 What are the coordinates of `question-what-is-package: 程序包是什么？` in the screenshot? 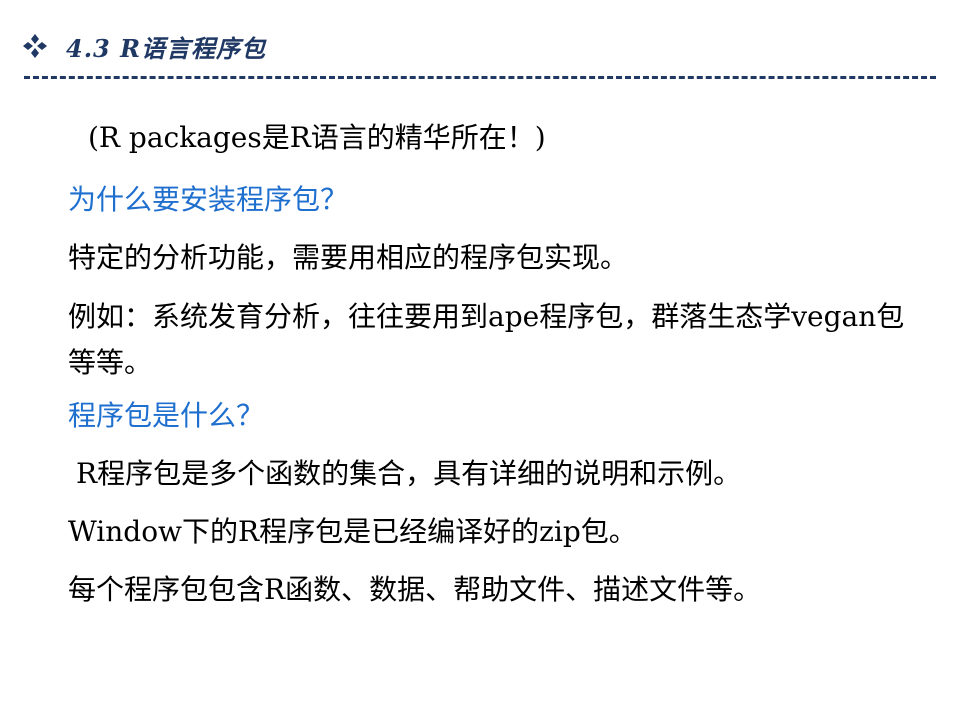 It's located at (166, 415).